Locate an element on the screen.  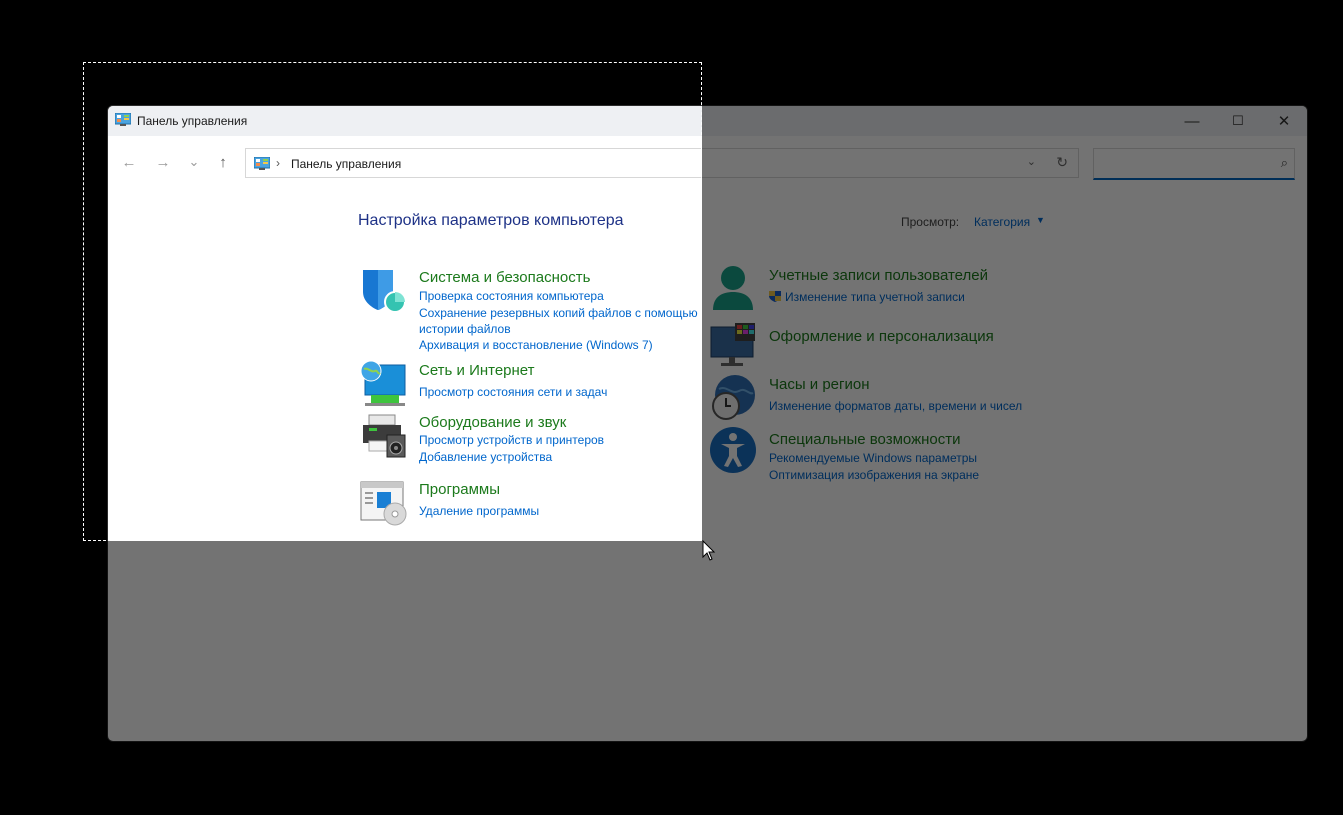
category-title: Программы is located at coordinates (459, 489).